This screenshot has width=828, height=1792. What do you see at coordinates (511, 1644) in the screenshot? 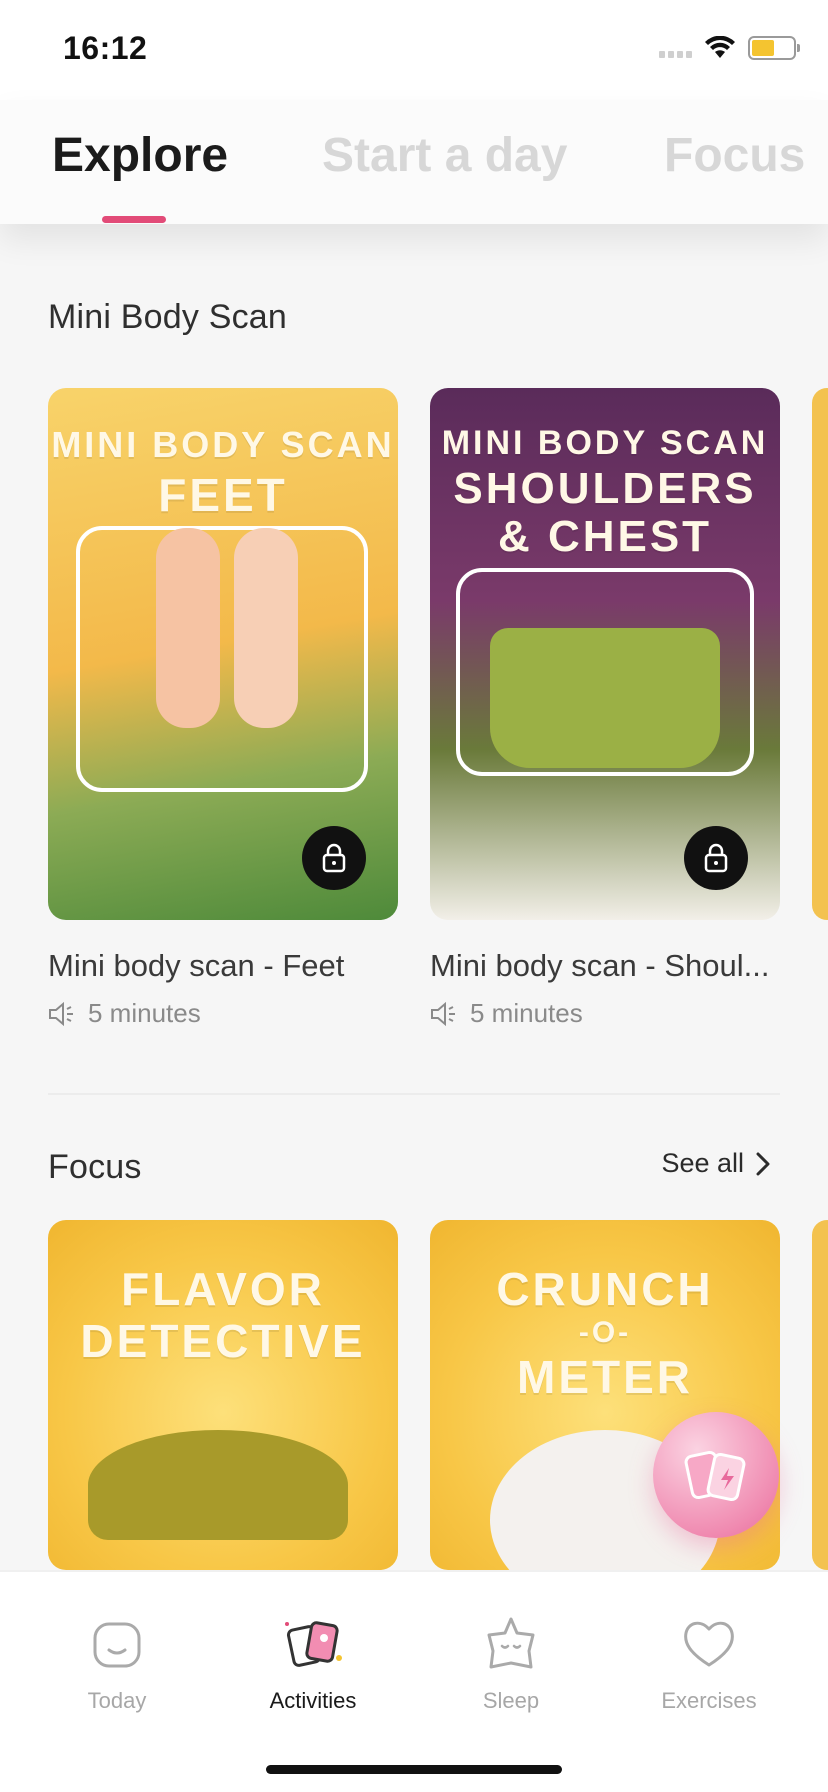
I see `star-face-icon` at bounding box center [511, 1644].